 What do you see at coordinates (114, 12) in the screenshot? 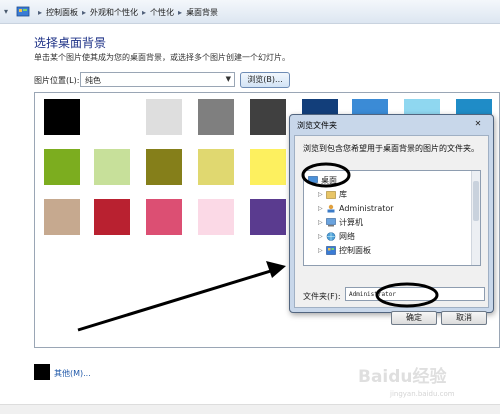
I see `breadcrumb-appearance: 外观和个性化` at bounding box center [114, 12].